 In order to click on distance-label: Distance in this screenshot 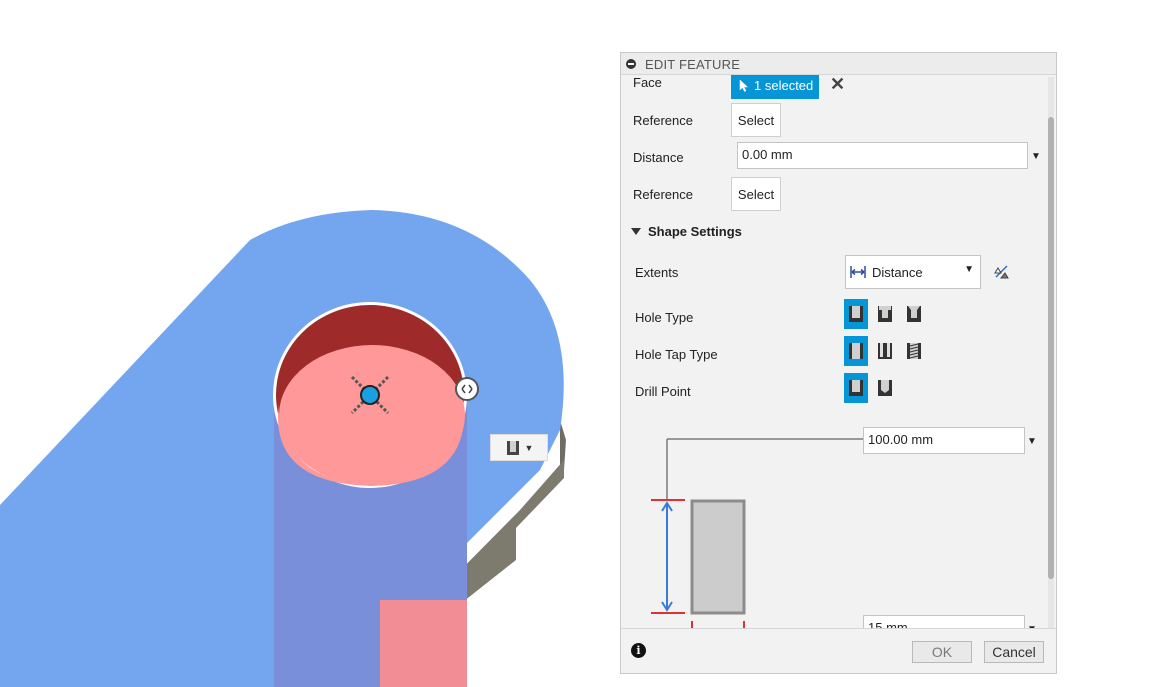, I will do `click(658, 157)`.